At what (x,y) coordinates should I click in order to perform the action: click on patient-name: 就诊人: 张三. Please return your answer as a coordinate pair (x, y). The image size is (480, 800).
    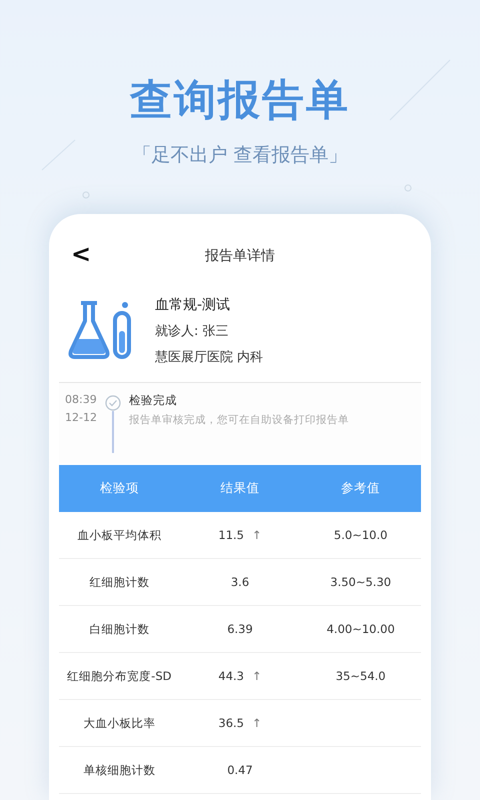
    Looking at the image, I should click on (192, 331).